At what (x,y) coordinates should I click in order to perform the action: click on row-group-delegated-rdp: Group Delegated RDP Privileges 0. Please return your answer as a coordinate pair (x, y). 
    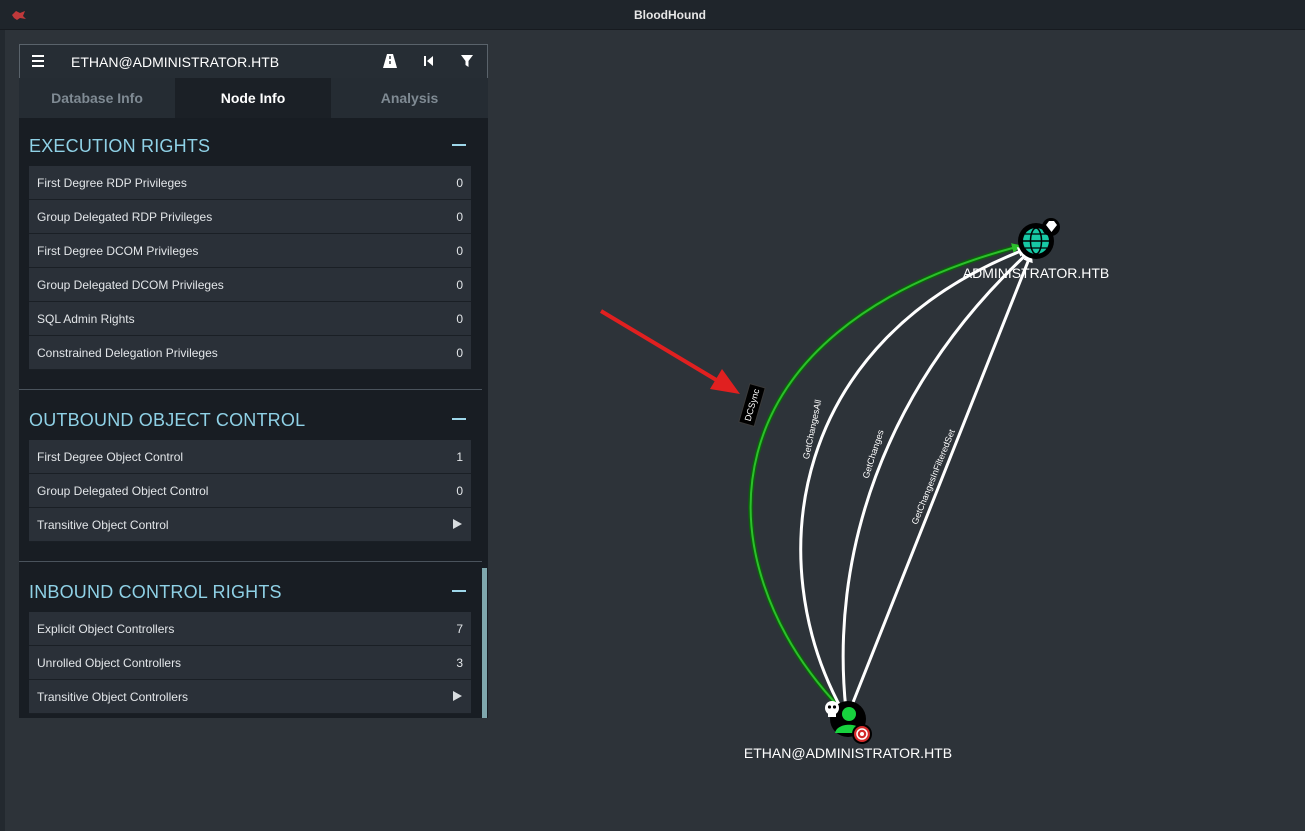
    Looking at the image, I should click on (250, 217).